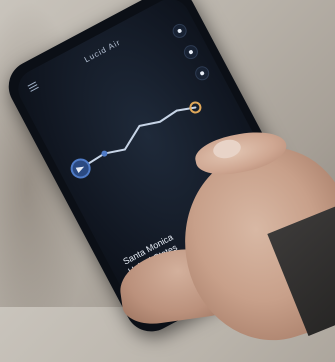 The image size is (335, 362). I want to click on route-line, so click(138, 138).